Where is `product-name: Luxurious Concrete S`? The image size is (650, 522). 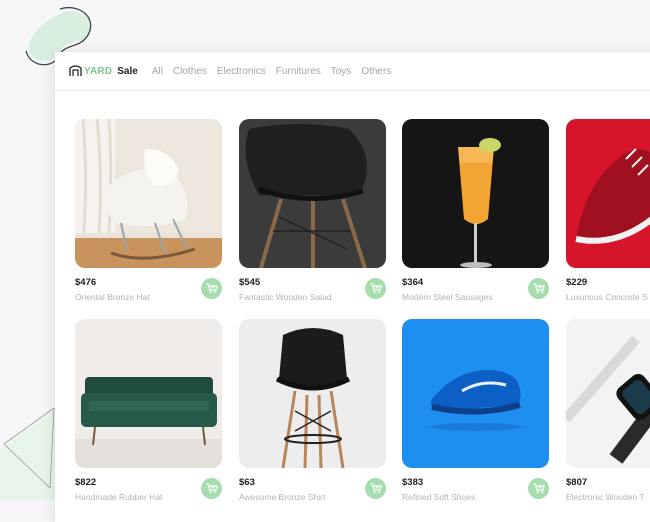 product-name: Luxurious Concrete S is located at coordinates (607, 297).